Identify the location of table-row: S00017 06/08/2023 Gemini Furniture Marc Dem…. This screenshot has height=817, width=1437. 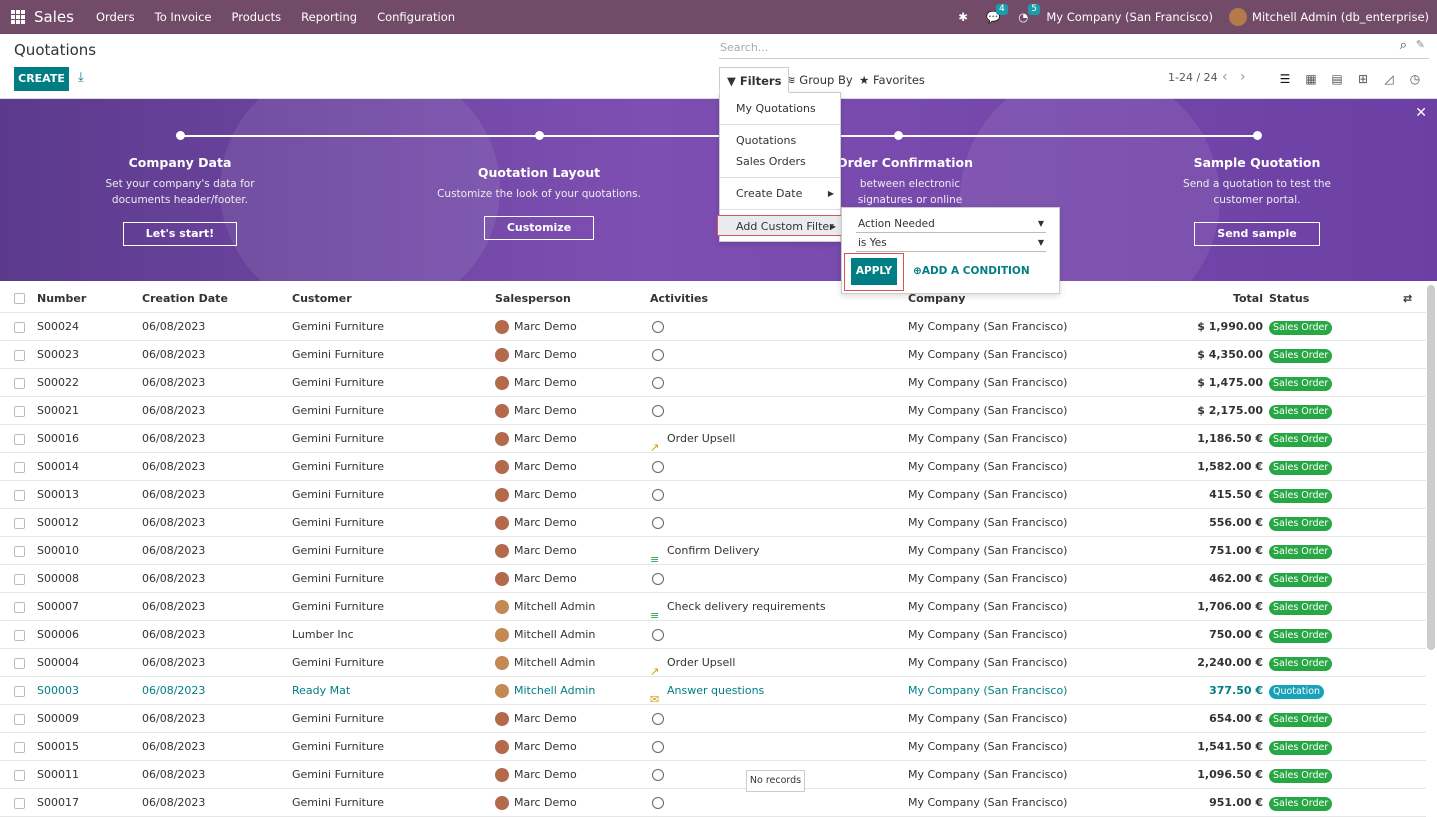
(713, 803).